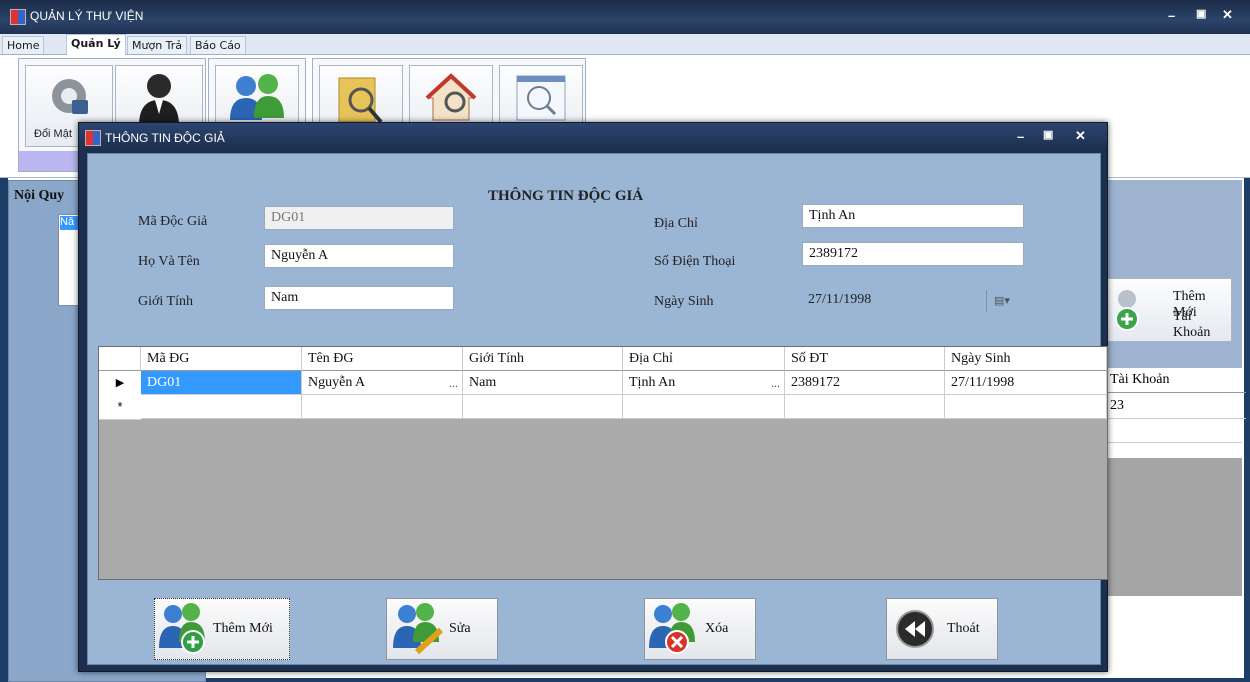  What do you see at coordinates (1080, 136) in the screenshot?
I see `dialog-close-icon: ✕` at bounding box center [1080, 136].